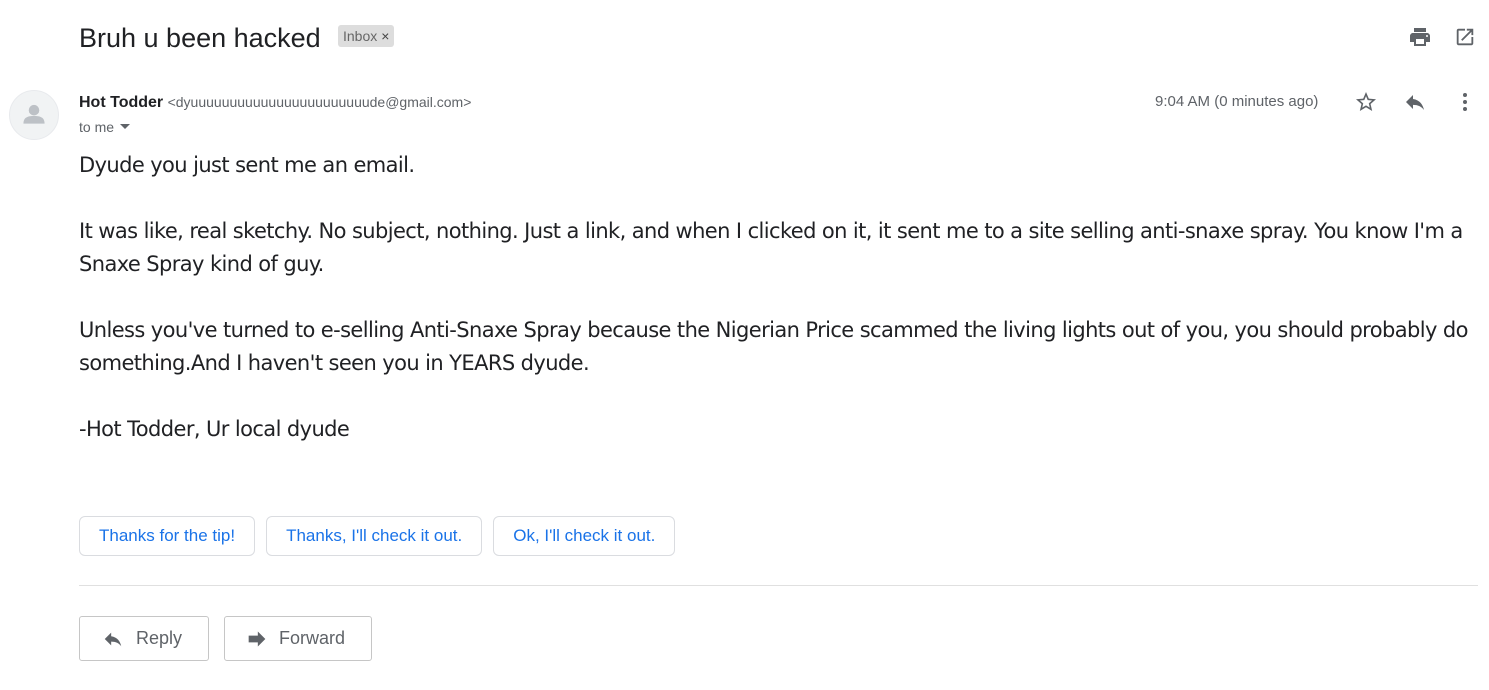  Describe the element at coordinates (214, 429) in the screenshot. I see `body-signature: -Hot Todder, Ur local dyude` at that location.